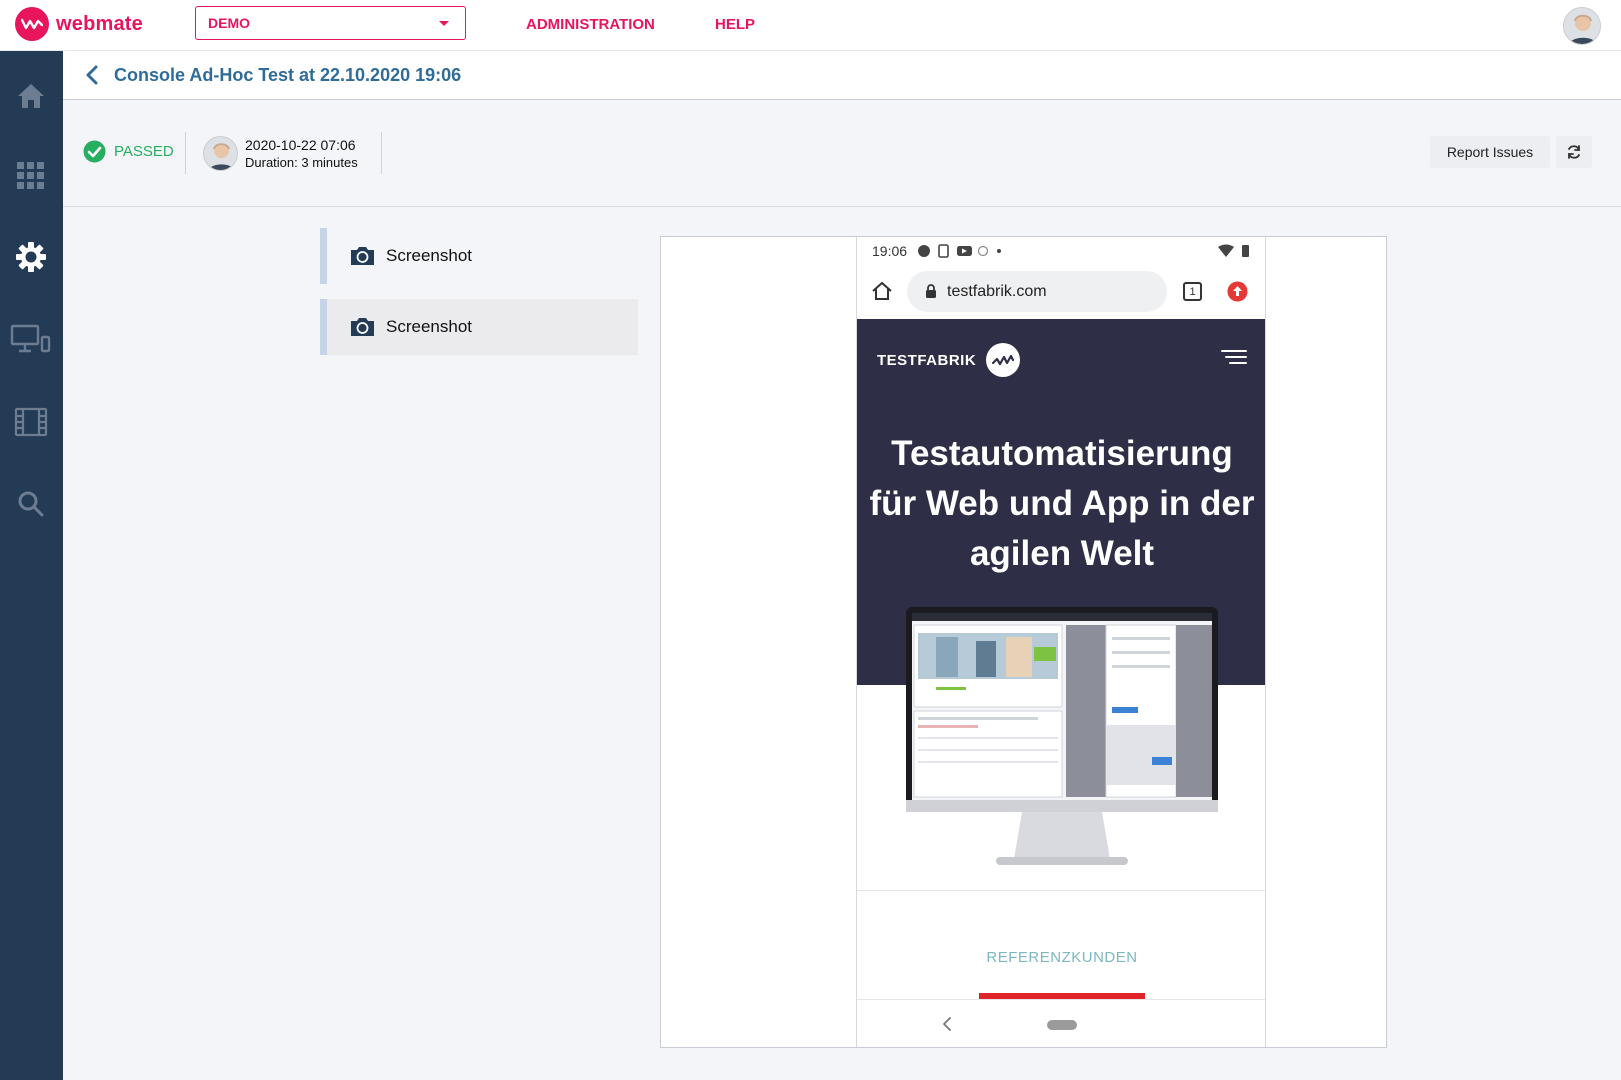 The width and height of the screenshot is (1621, 1080). Describe the element at coordinates (735, 24) in the screenshot. I see `nav-help: HELP` at that location.